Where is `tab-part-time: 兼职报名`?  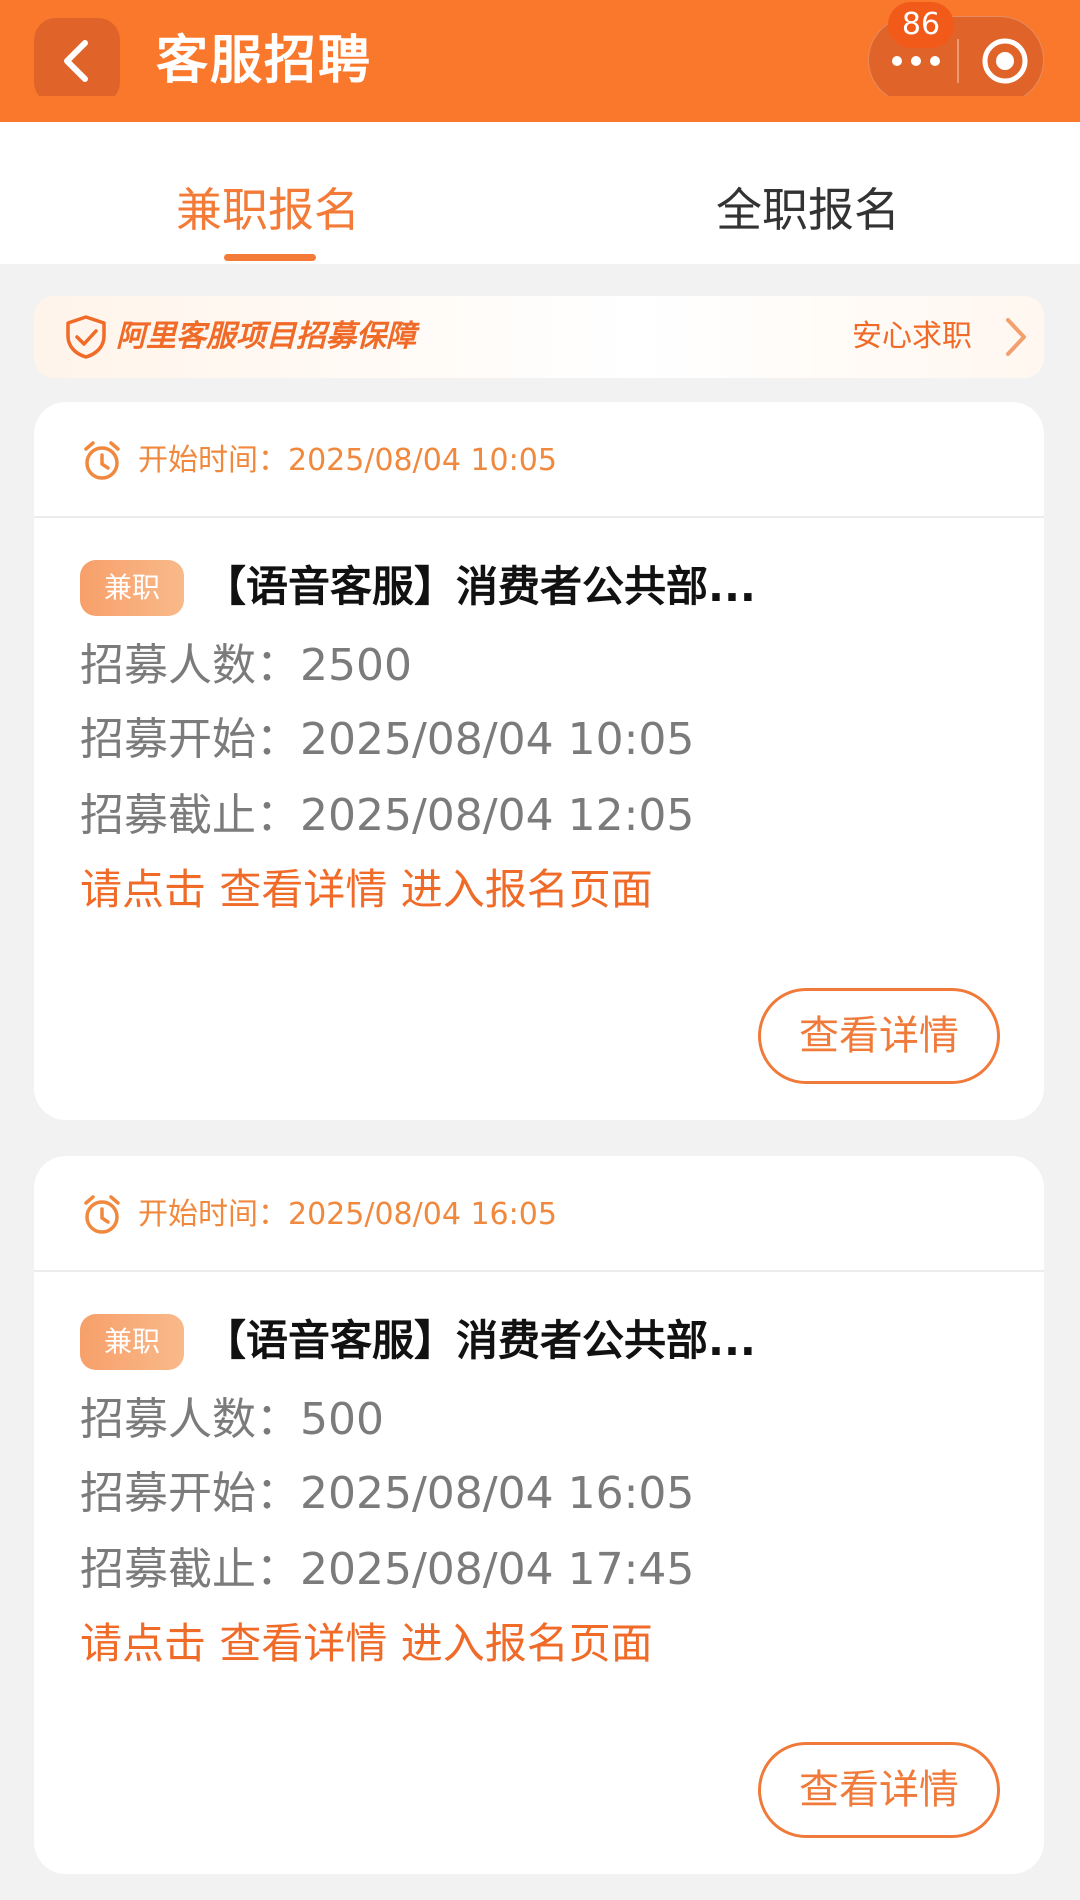 tab-part-time: 兼职报名 is located at coordinates (268, 210).